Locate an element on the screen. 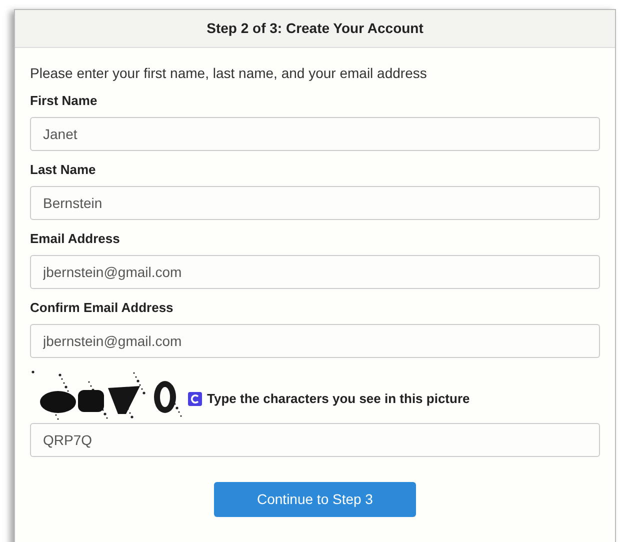 The height and width of the screenshot is (542, 621). input-field: Janet is located at coordinates (315, 134).